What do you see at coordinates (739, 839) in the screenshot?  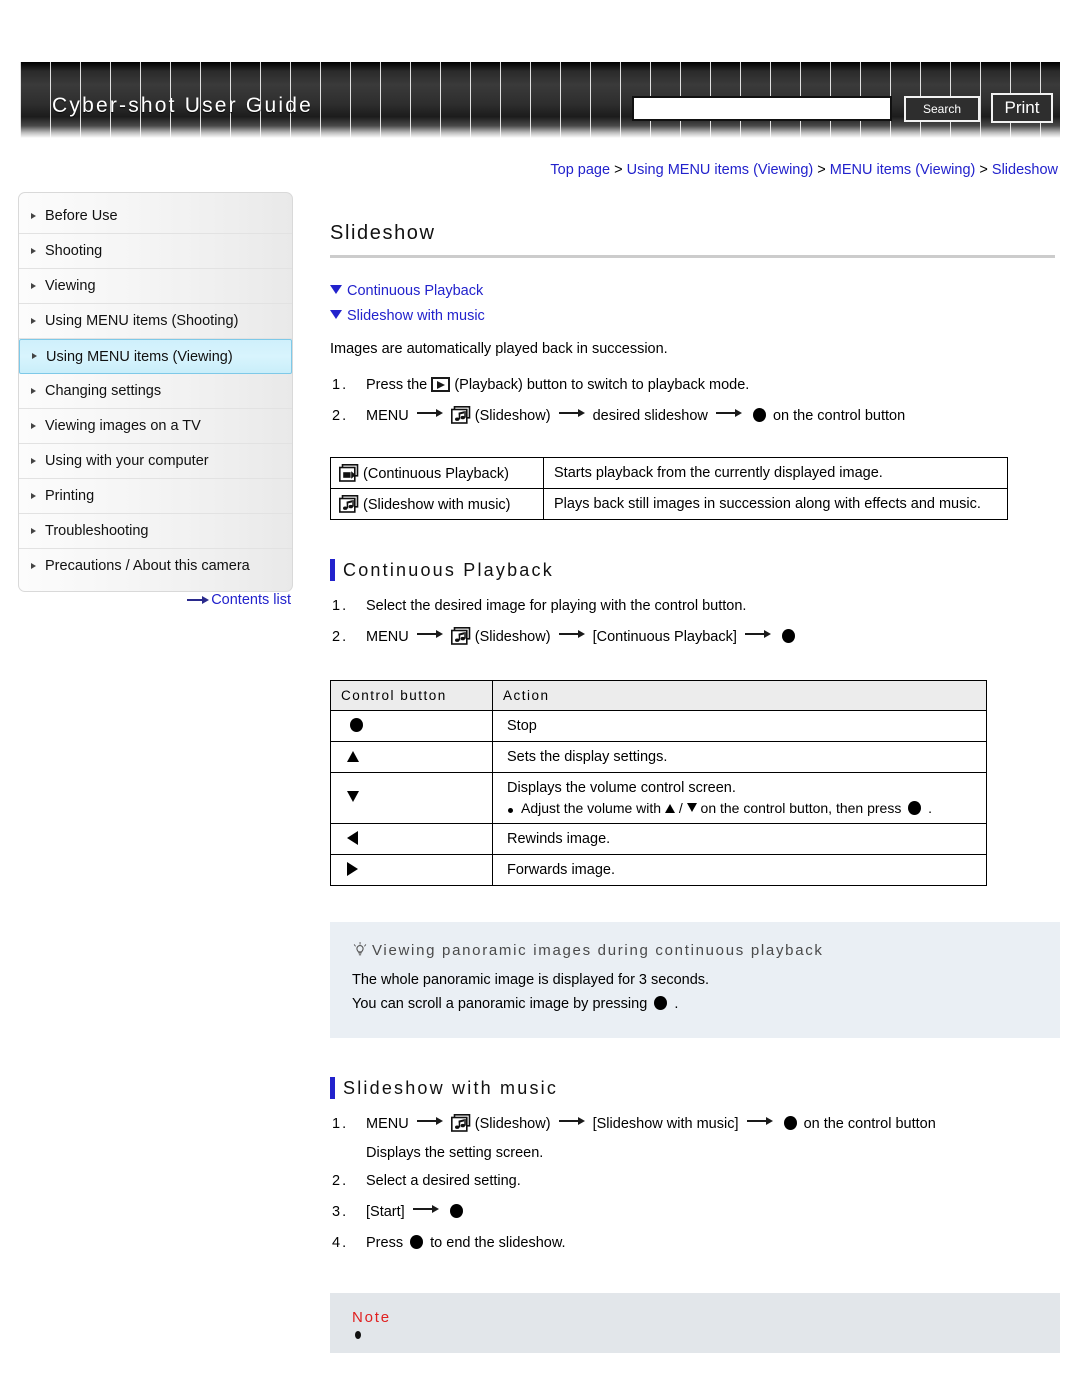 I see `action-cell: Rewinds image.` at bounding box center [739, 839].